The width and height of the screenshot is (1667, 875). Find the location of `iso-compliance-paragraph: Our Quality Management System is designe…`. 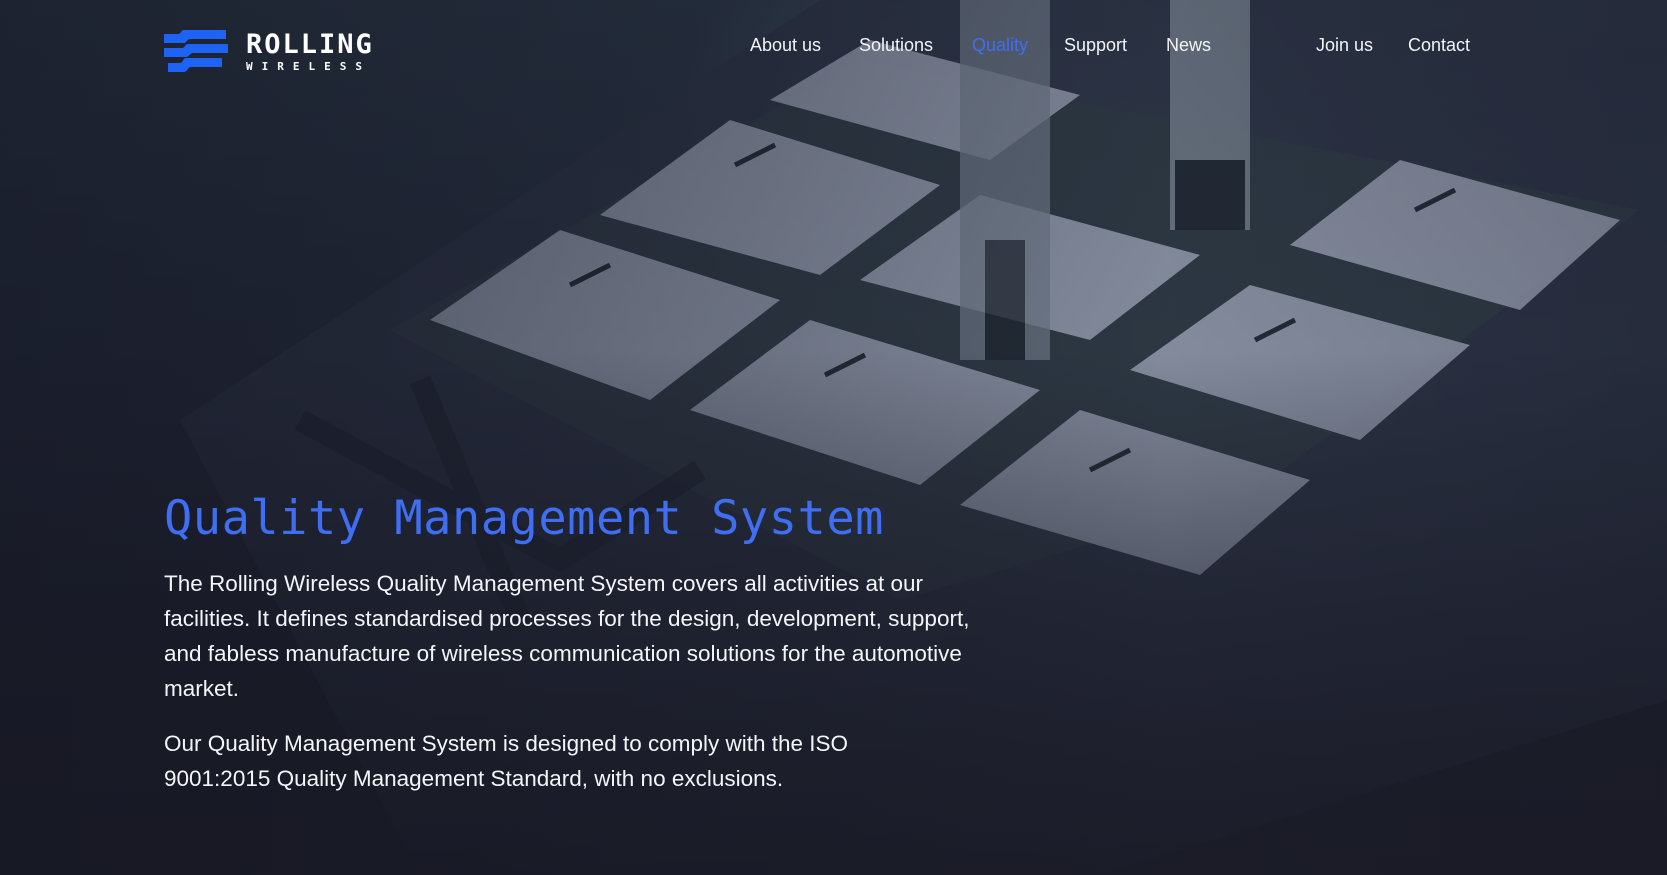

iso-compliance-paragraph: Our Quality Management System is designe… is located at coordinates (506, 761).